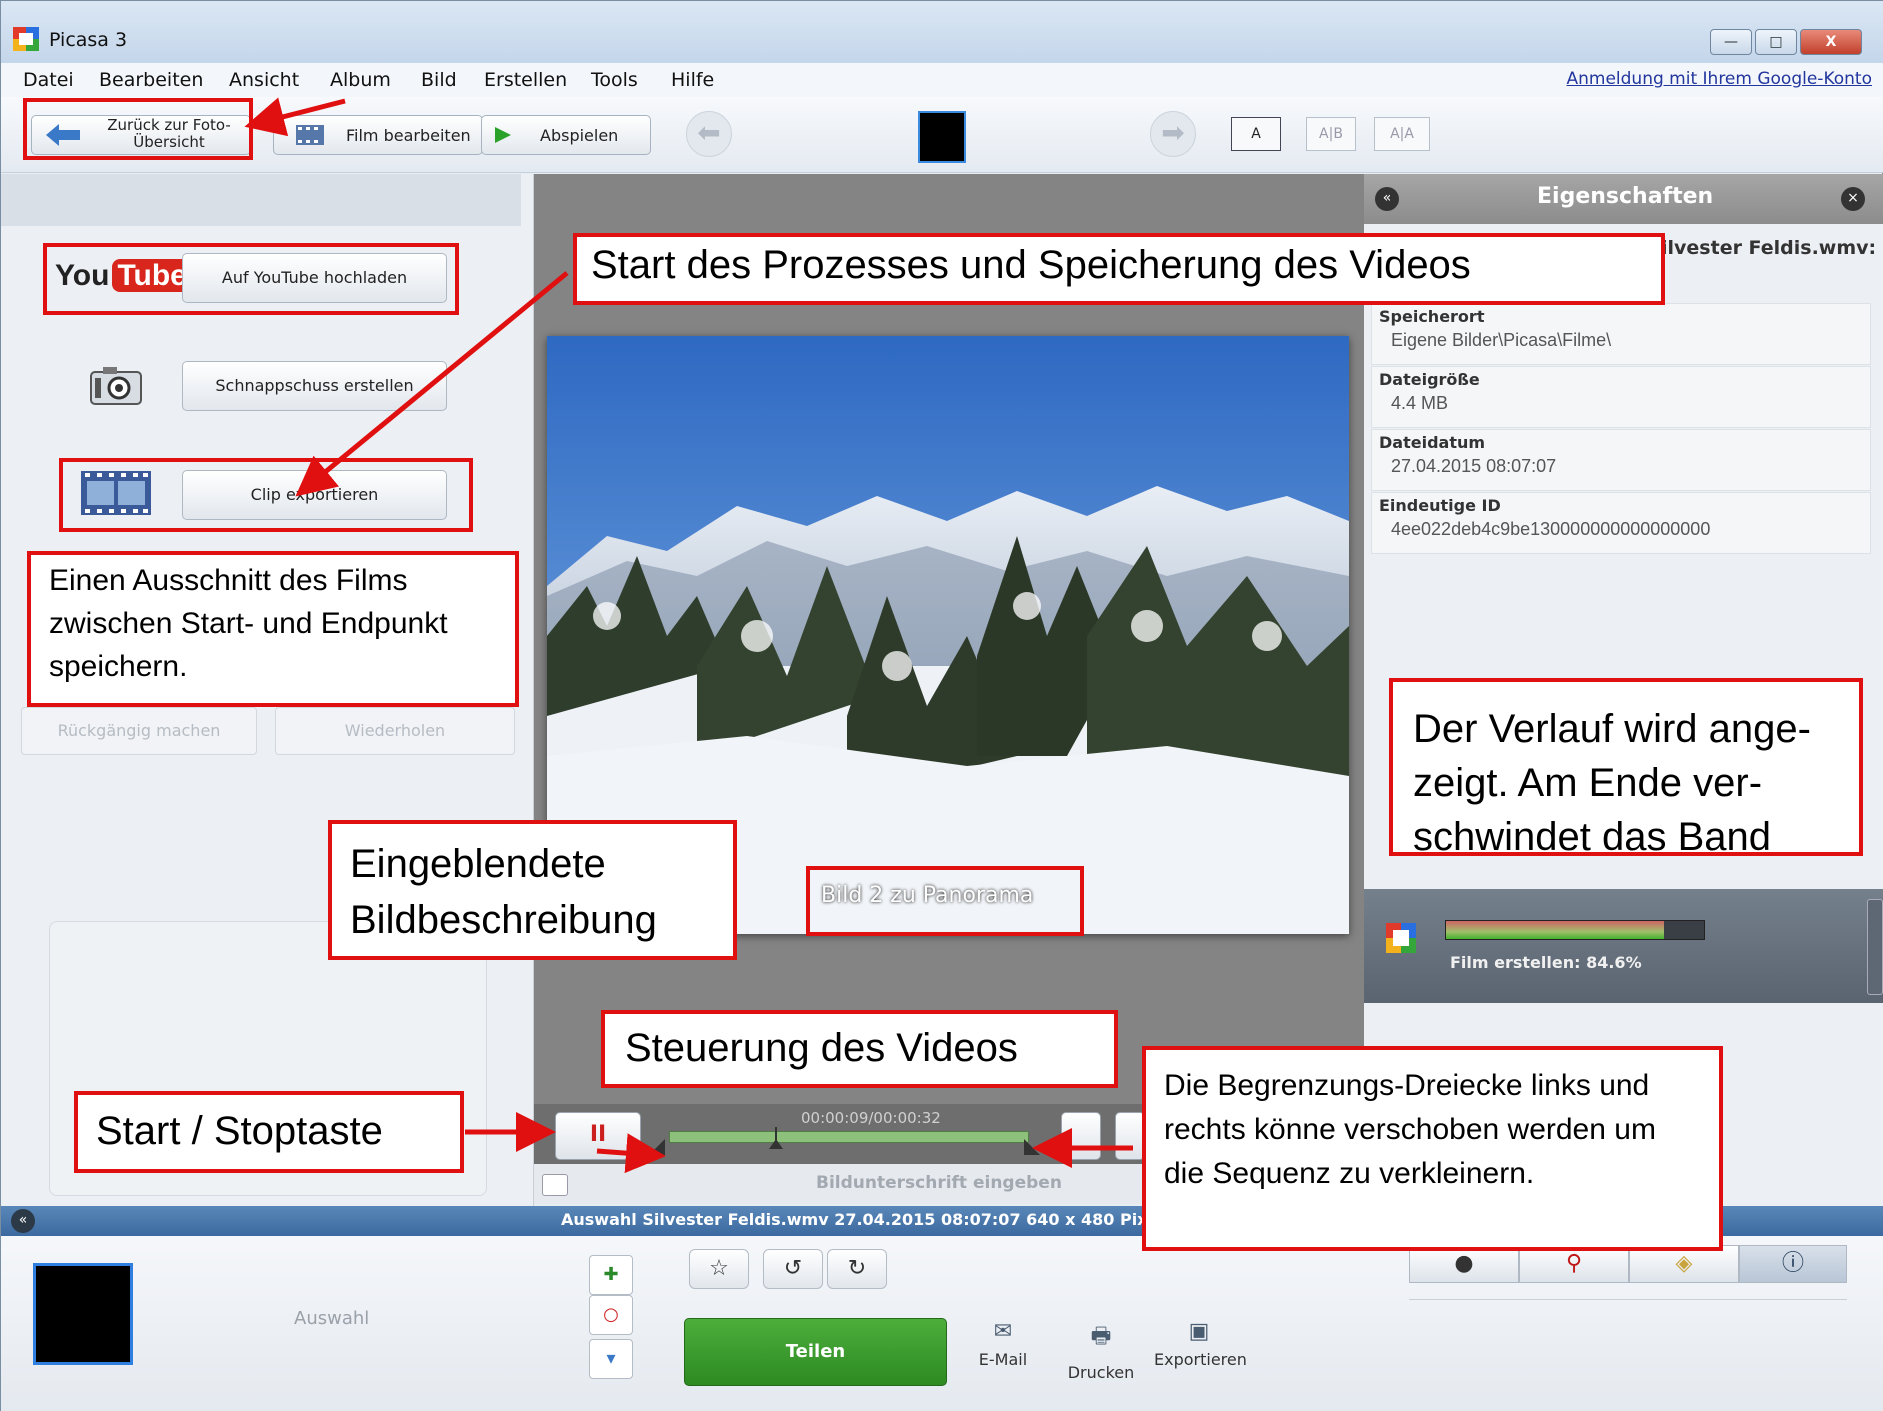  What do you see at coordinates (295, 117) in the screenshot?
I see `arrow-to-back-button` at bounding box center [295, 117].